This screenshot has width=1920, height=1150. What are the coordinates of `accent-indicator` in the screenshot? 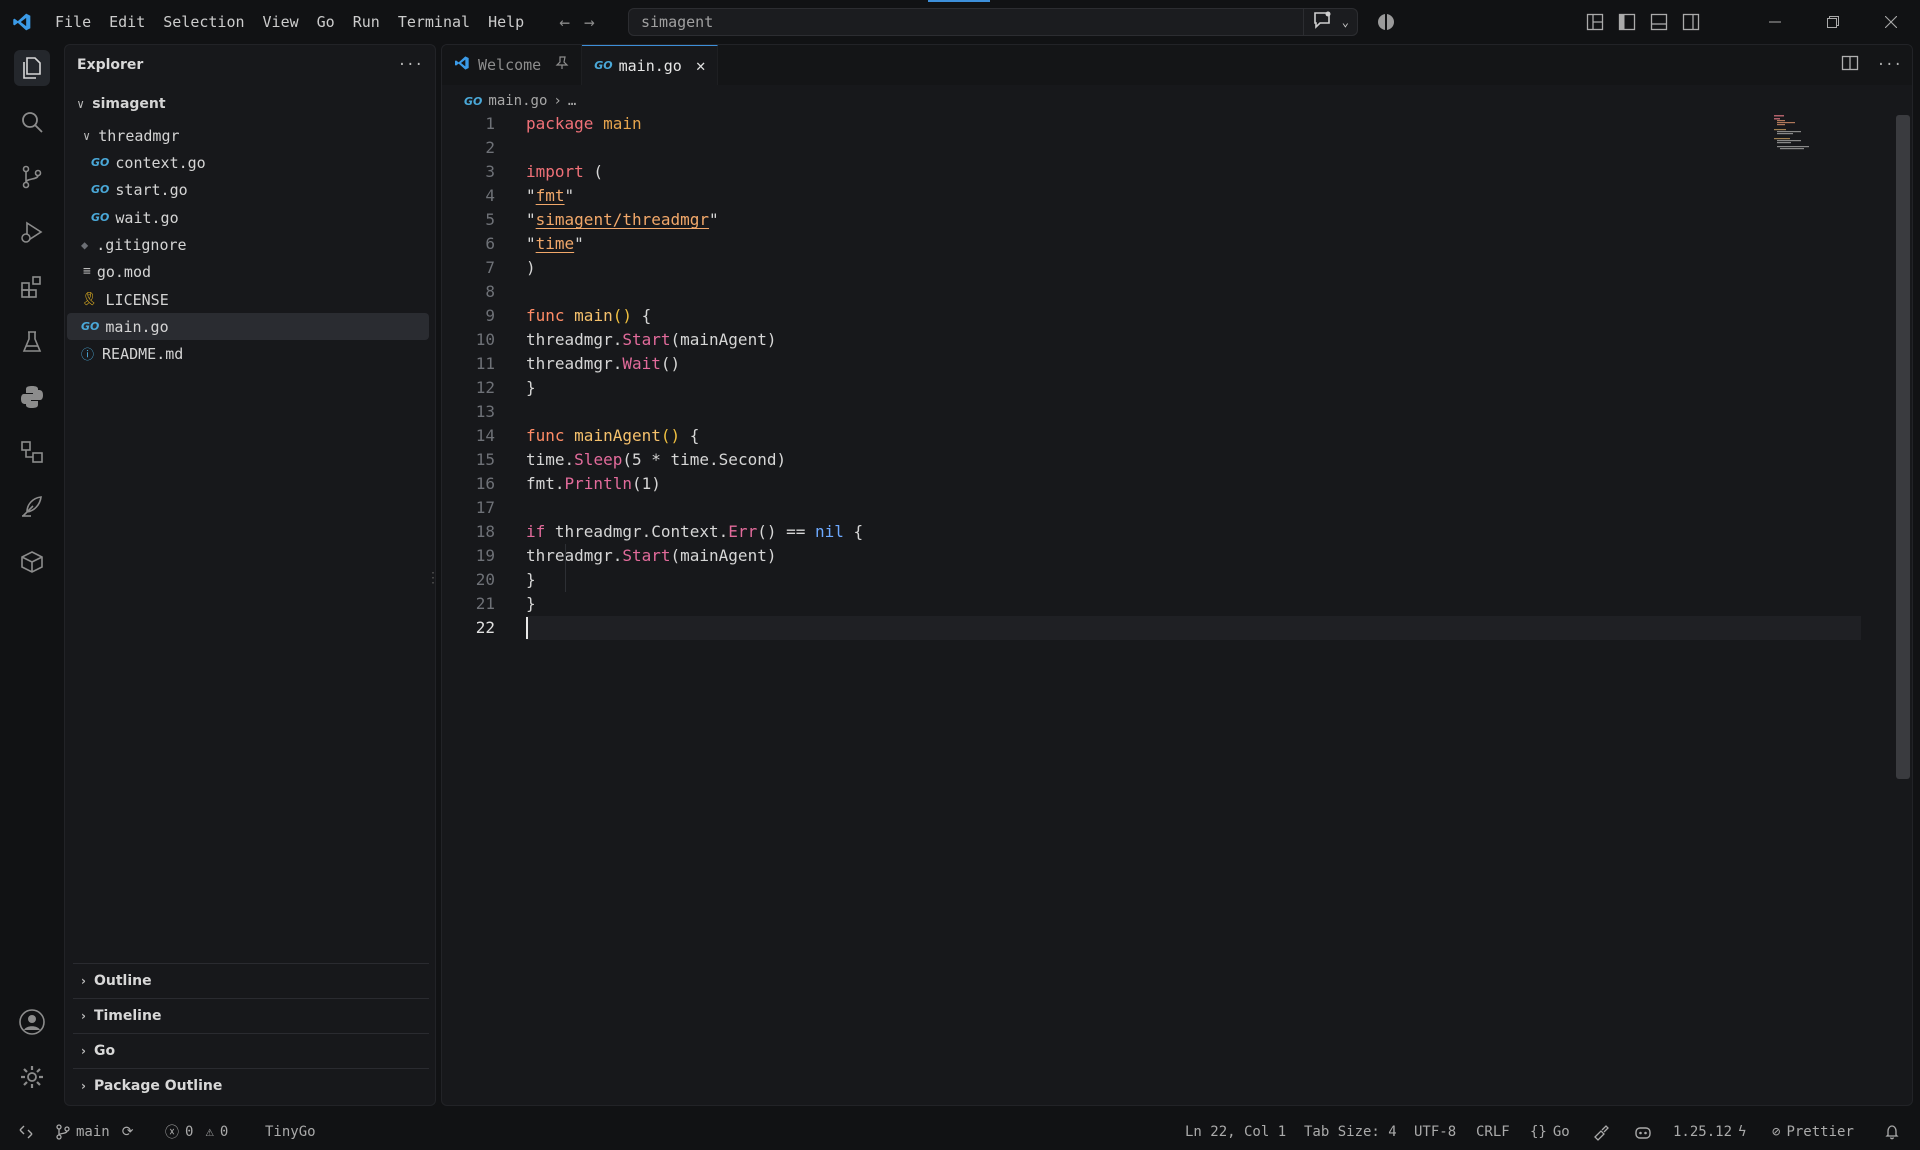 It's located at (959, 1).